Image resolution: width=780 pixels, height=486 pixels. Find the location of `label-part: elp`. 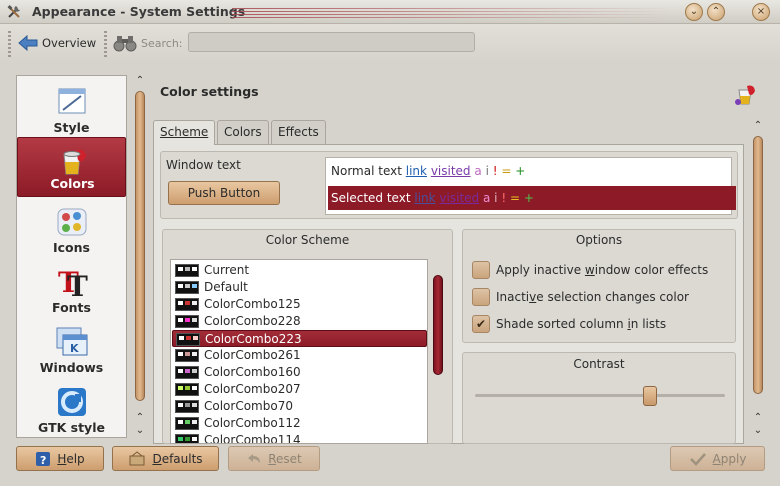

label-part: elp is located at coordinates (75, 458).